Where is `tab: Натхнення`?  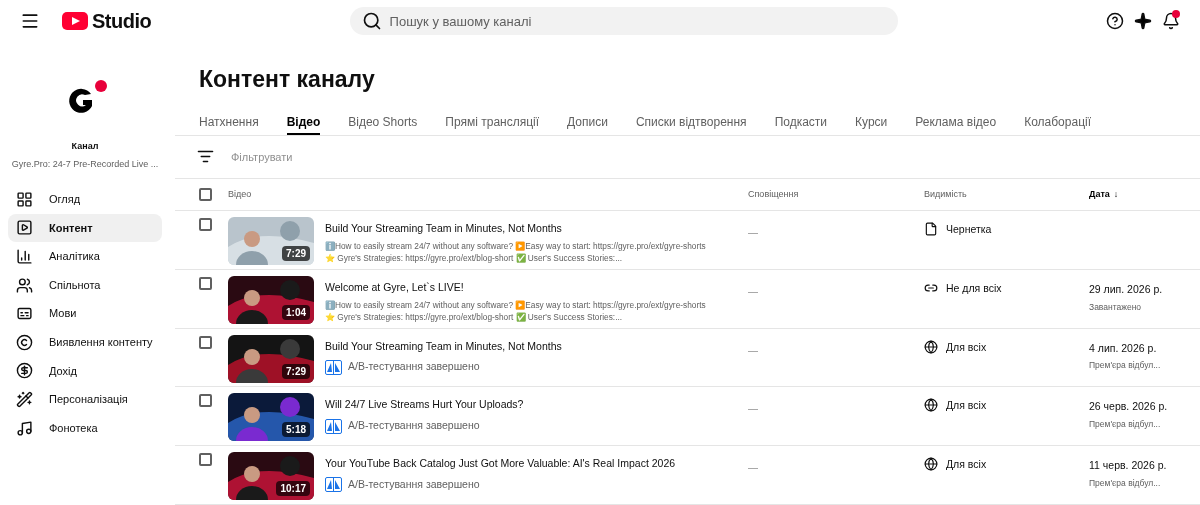 tab: Натхнення is located at coordinates (229, 121).